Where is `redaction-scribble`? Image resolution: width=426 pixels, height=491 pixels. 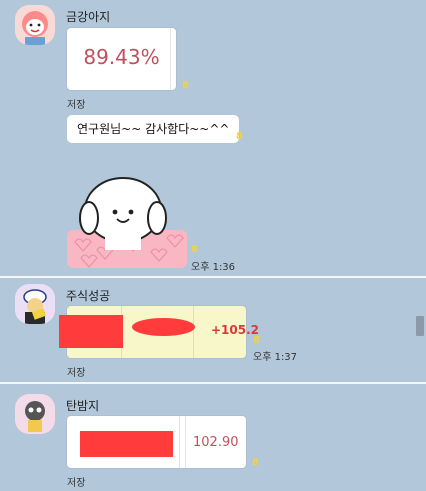 redaction-scribble is located at coordinates (163, 327).